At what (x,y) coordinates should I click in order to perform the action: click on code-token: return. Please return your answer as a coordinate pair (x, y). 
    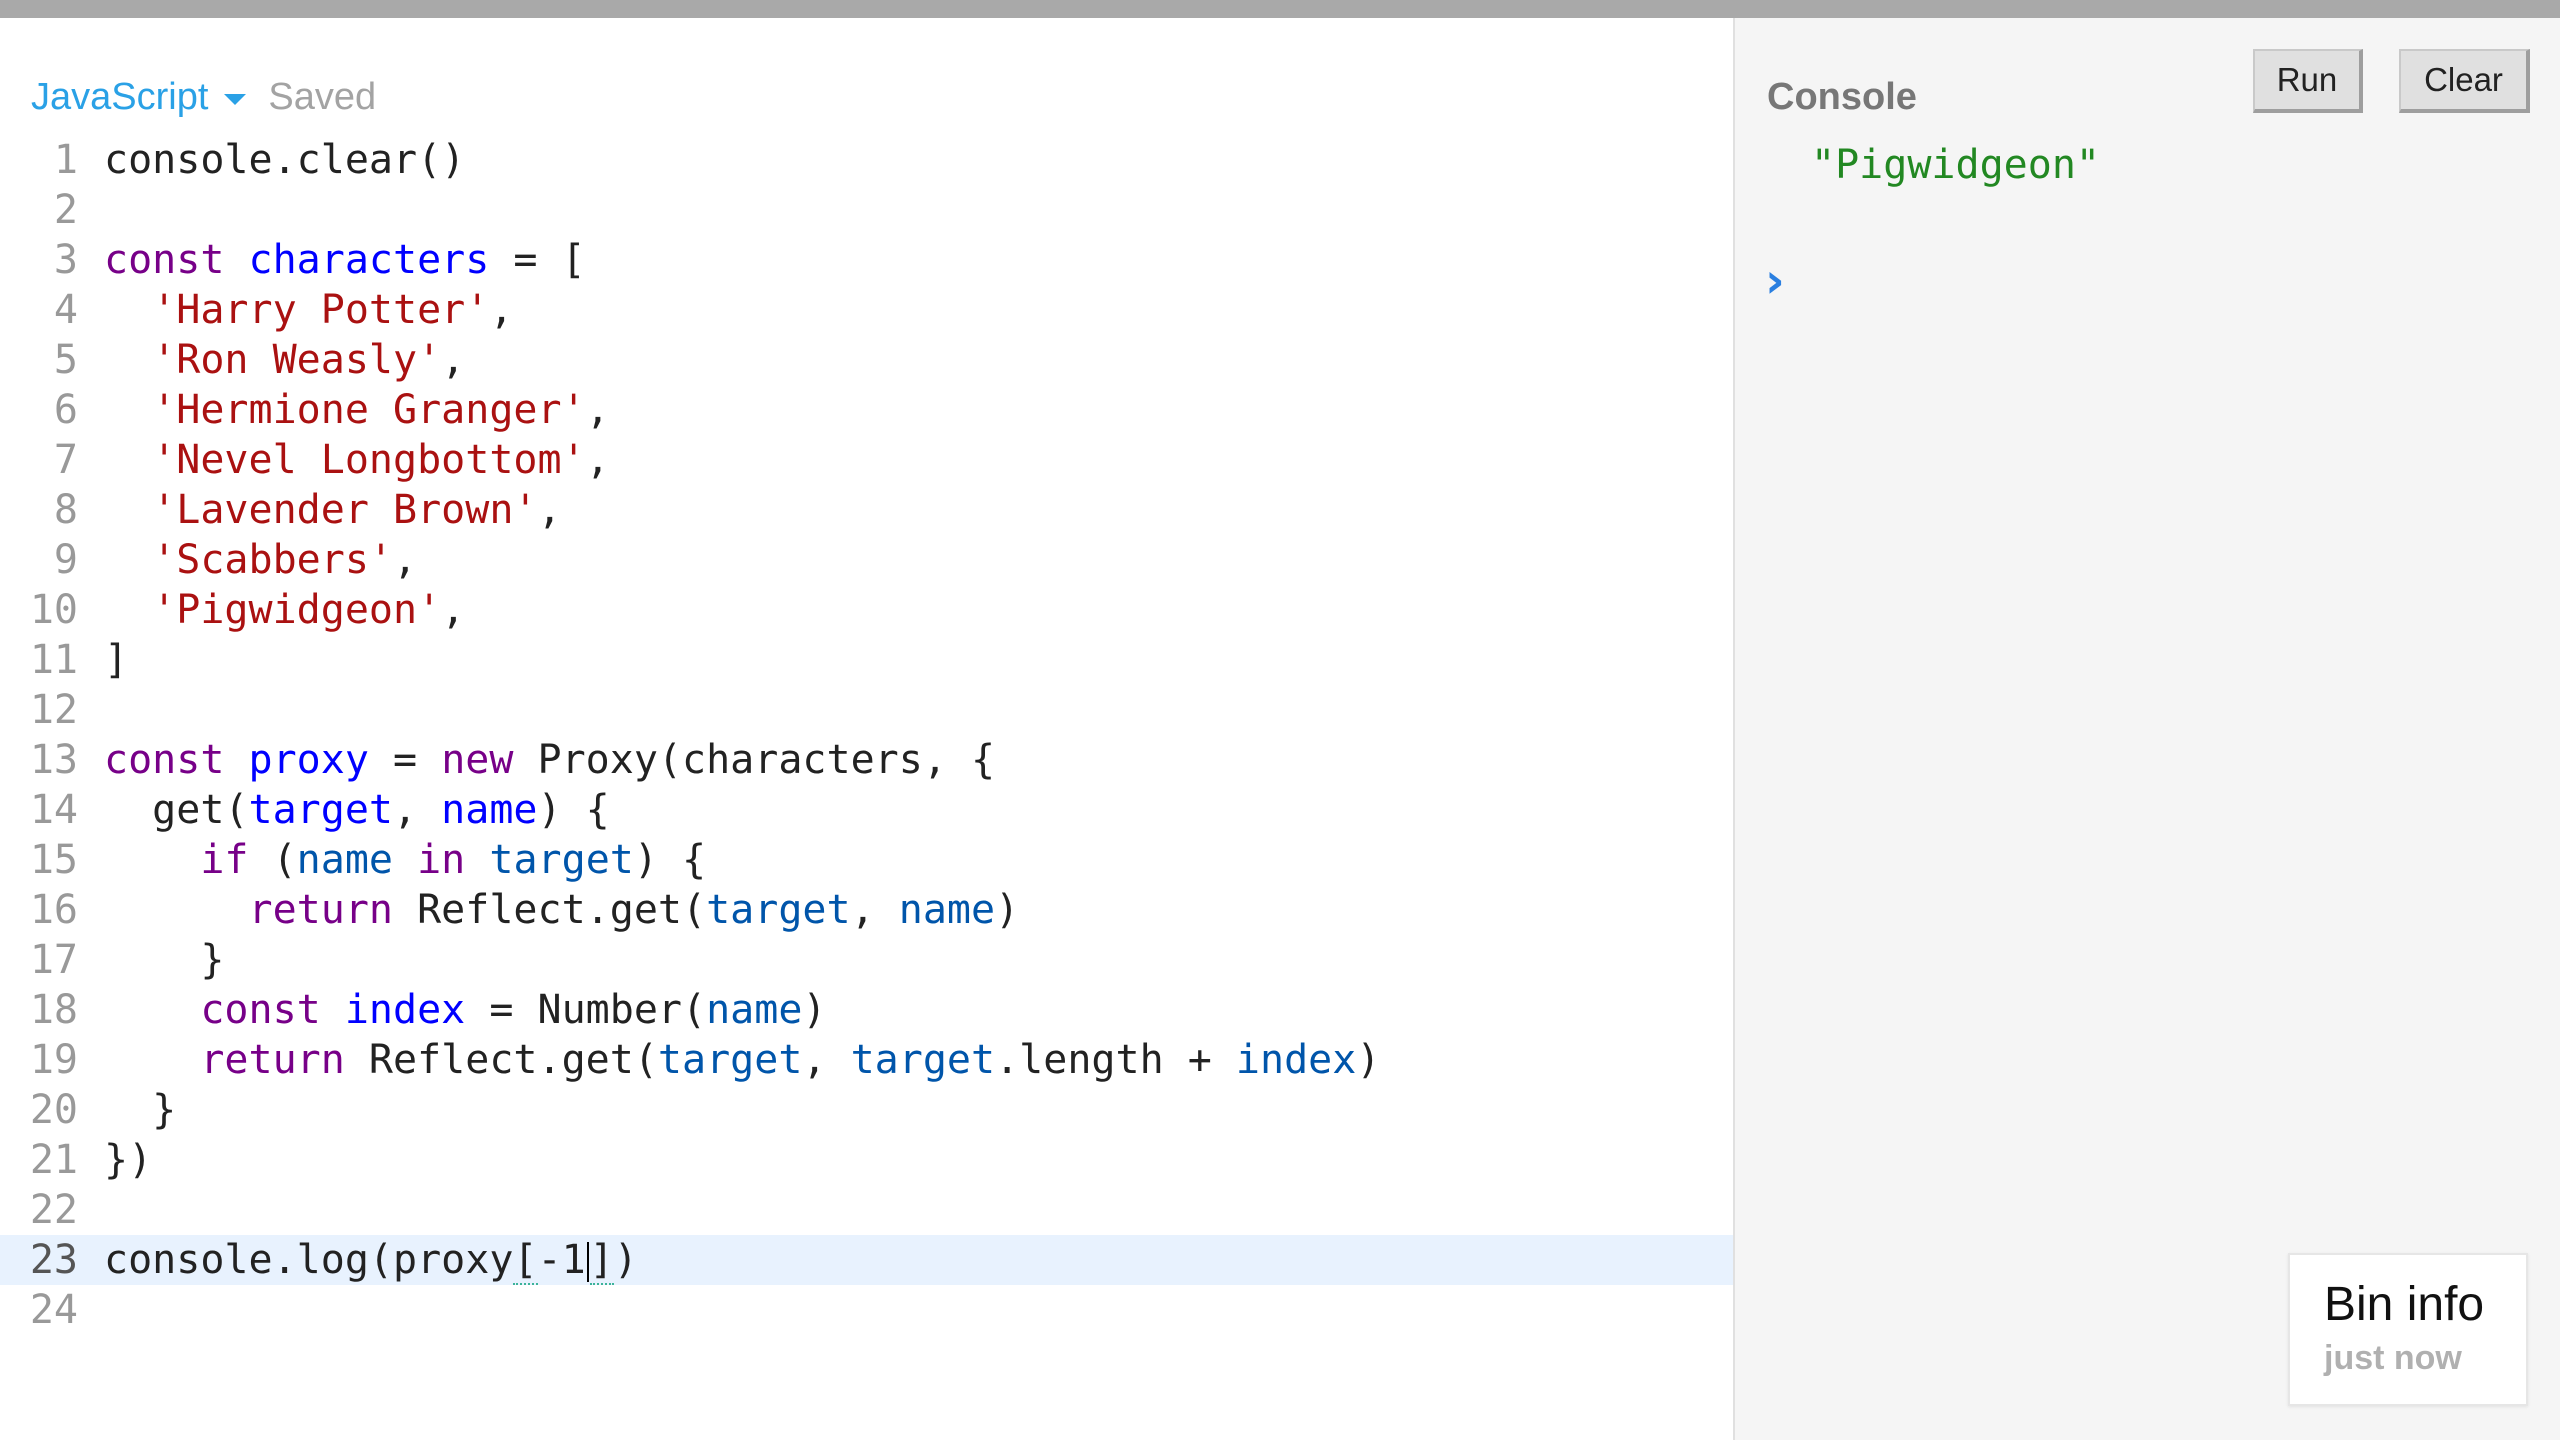
    Looking at the image, I should click on (272, 1060).